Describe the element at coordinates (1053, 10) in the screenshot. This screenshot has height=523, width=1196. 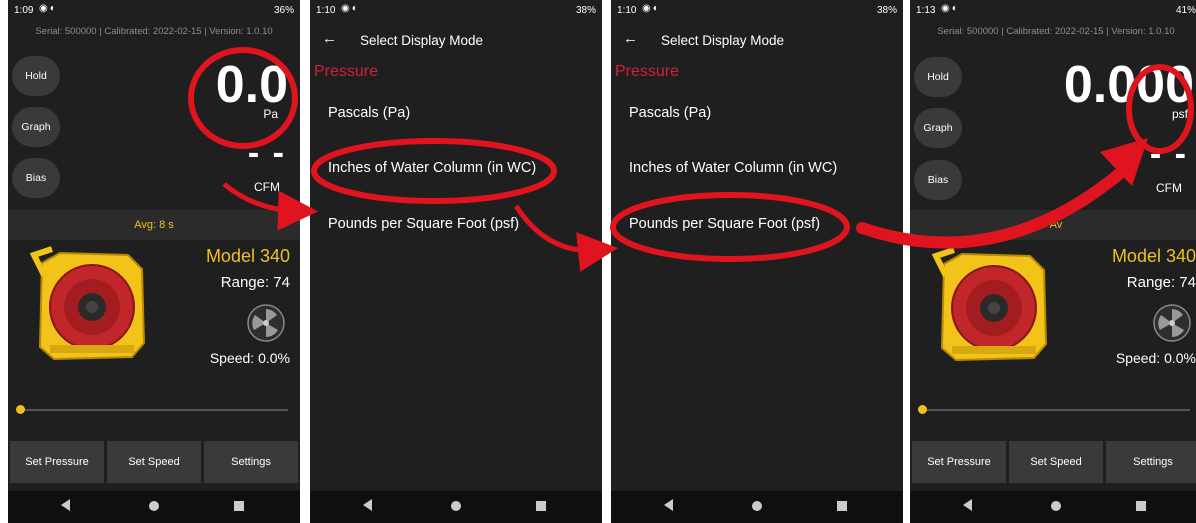
I see `status-bar: 1:13 ◉◐ 41%` at that location.